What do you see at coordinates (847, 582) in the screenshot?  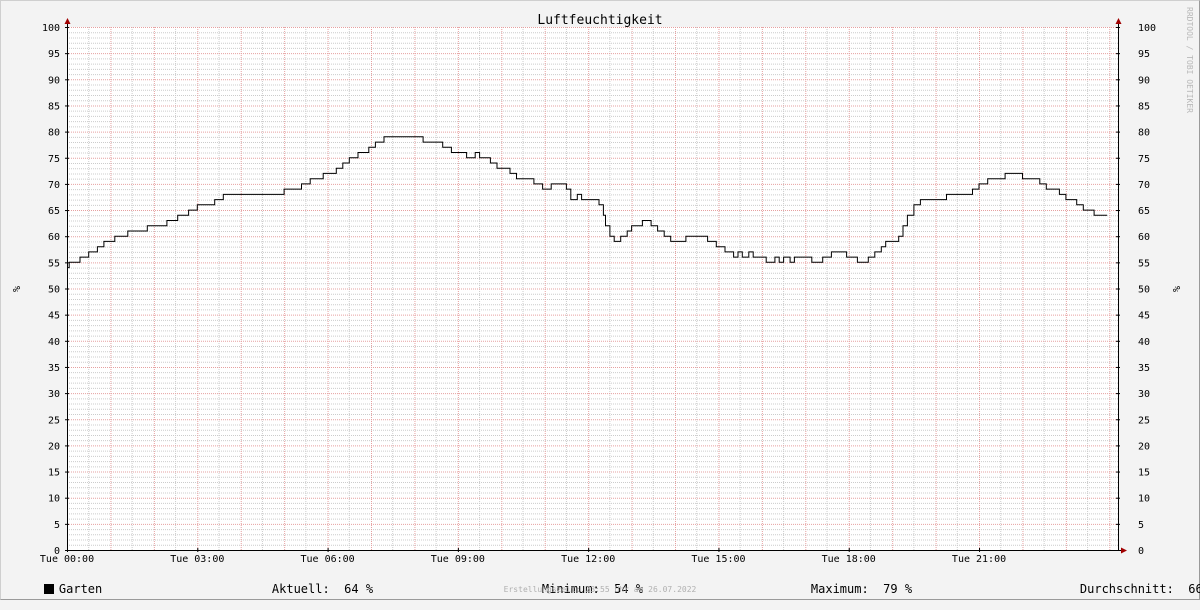 I see `stat-maximum: Maximum: 79 %` at bounding box center [847, 582].